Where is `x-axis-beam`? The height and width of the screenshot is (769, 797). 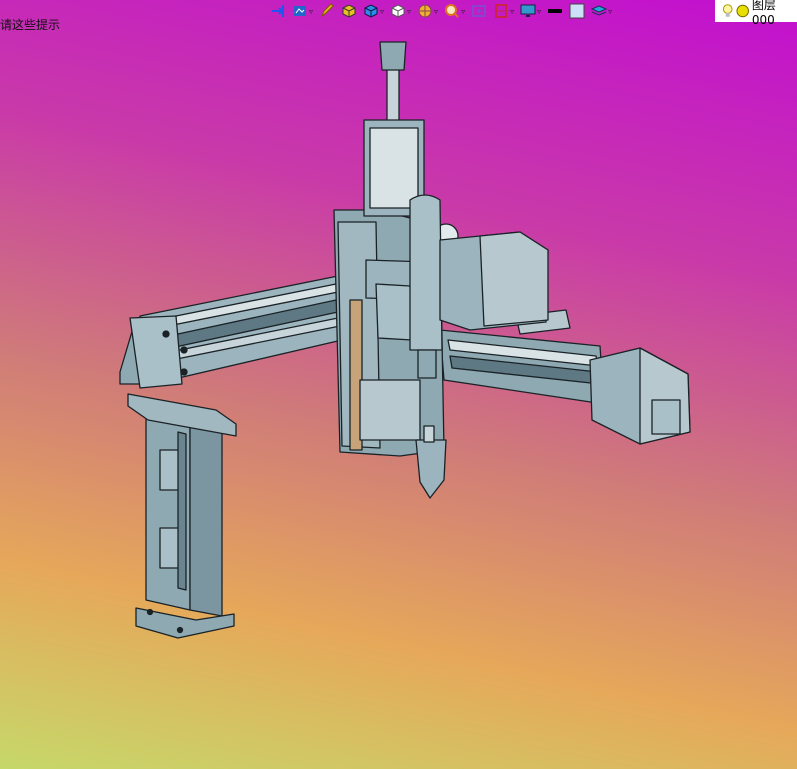 x-axis-beam is located at coordinates (231, 332).